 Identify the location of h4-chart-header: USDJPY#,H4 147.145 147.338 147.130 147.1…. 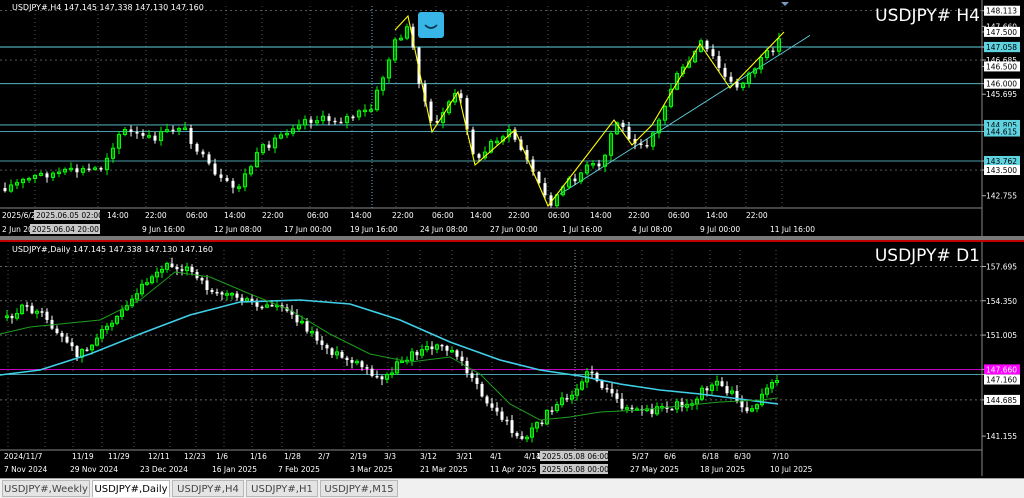
(108, 7).